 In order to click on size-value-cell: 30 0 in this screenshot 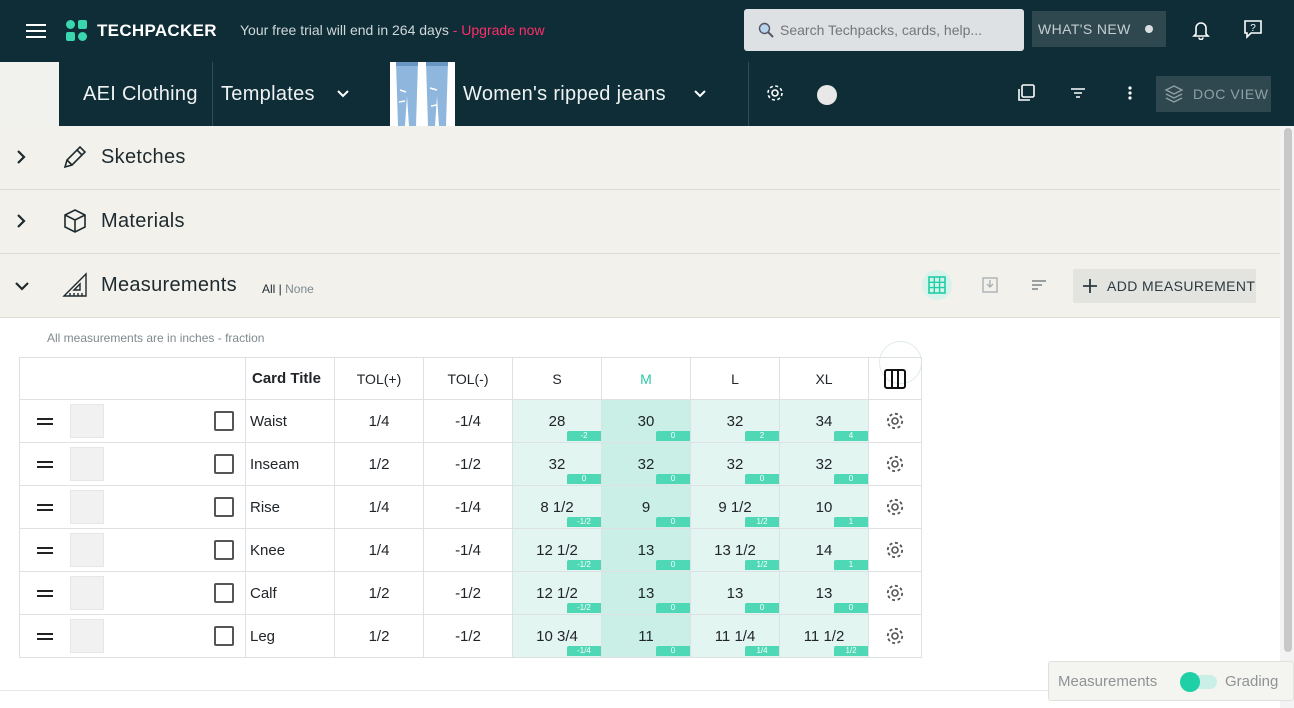, I will do `click(646, 421)`.